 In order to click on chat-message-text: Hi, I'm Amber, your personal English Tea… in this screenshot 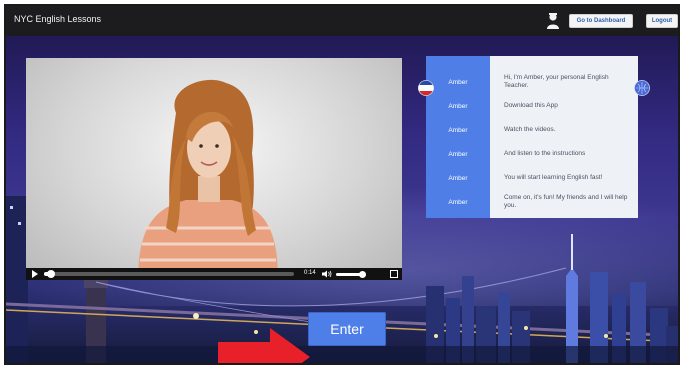, I will do `click(556, 81)`.